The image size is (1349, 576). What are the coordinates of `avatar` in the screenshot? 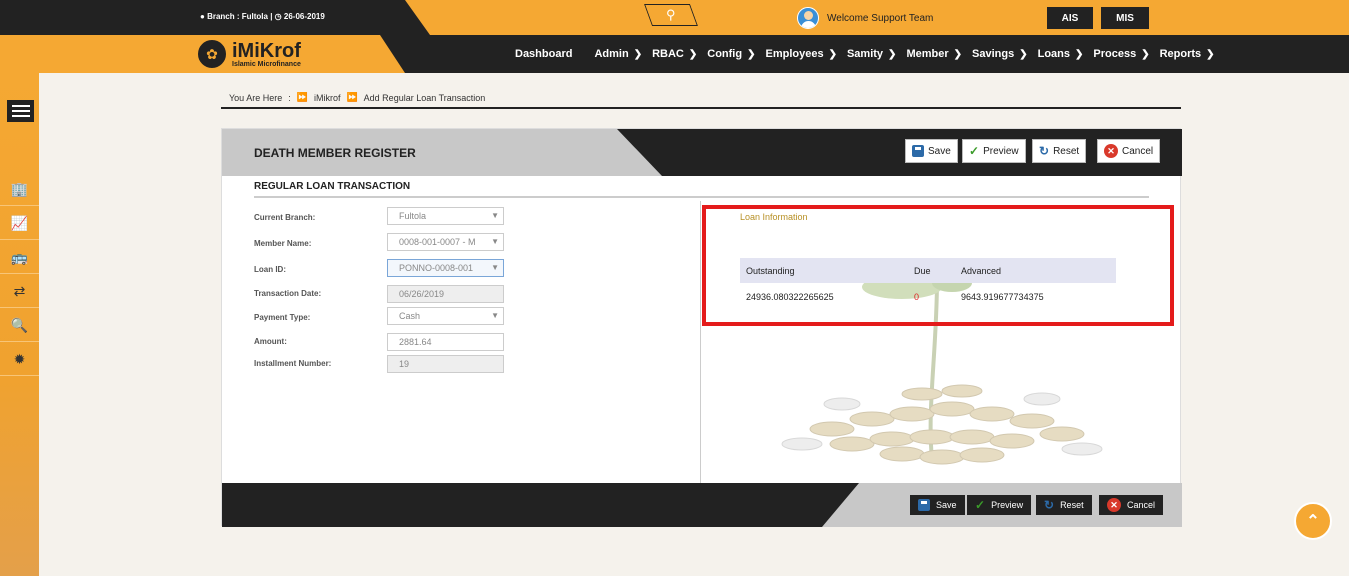 It's located at (808, 18).